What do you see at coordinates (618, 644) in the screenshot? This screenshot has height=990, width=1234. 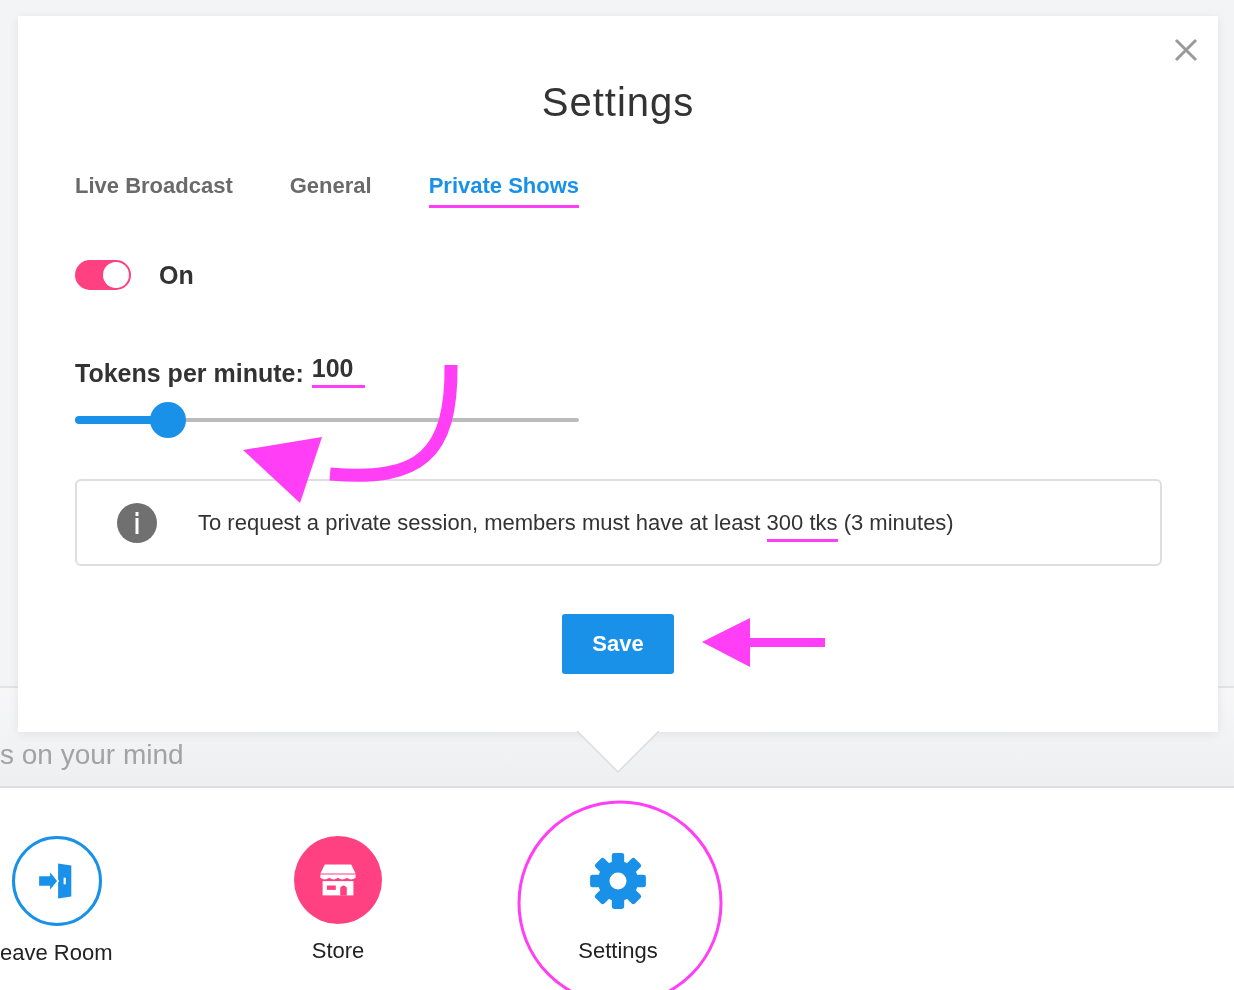 I see `save-button: Save` at bounding box center [618, 644].